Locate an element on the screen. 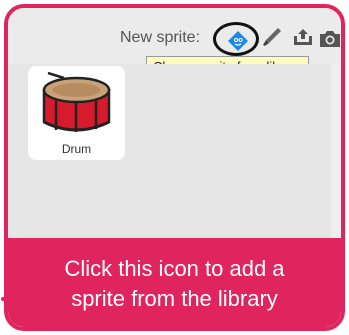 This screenshot has width=349, height=335. camera-icon is located at coordinates (330, 39).